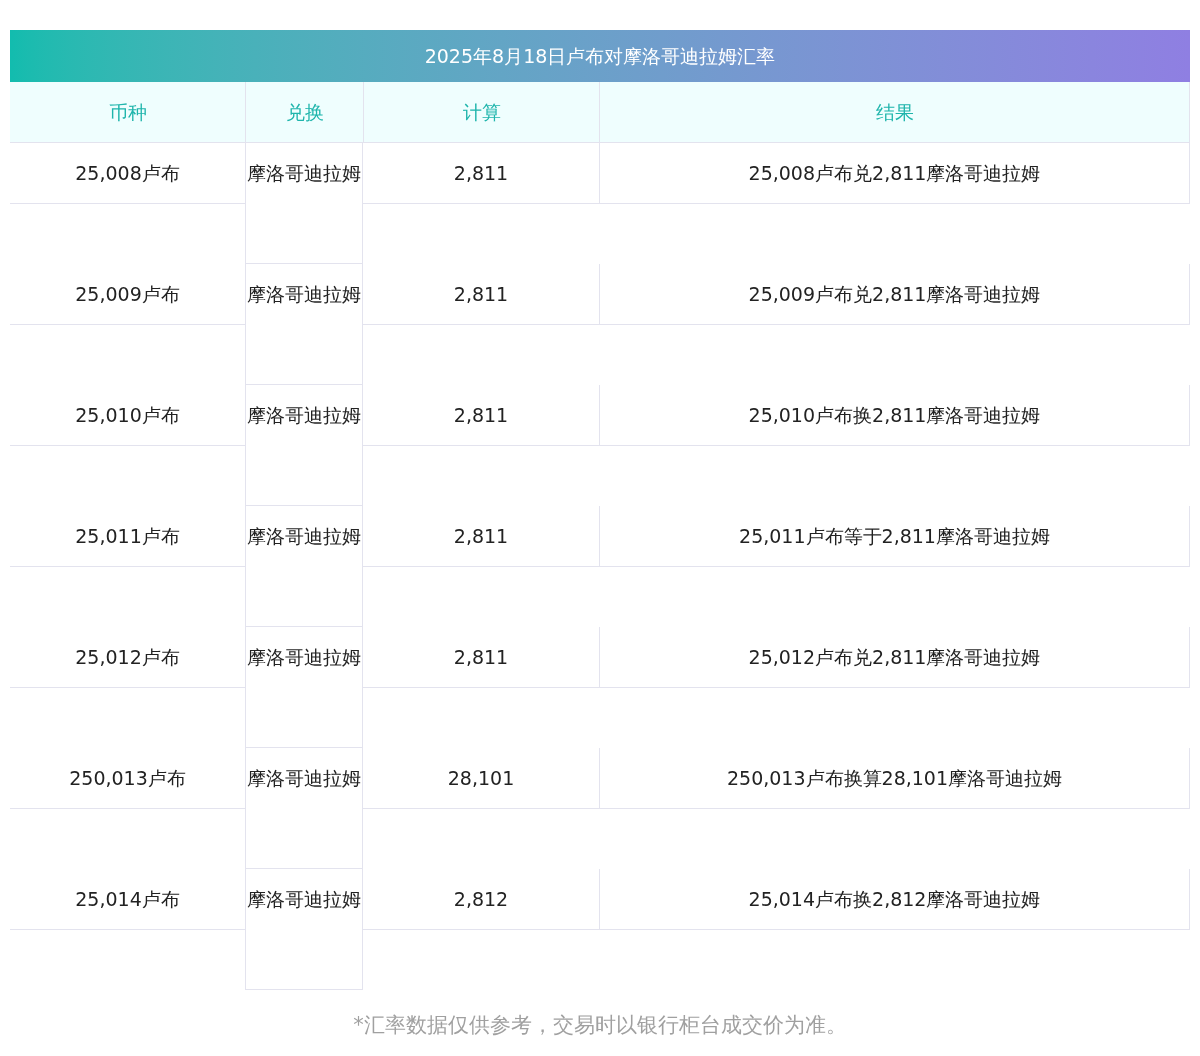 The width and height of the screenshot is (1200, 1056). What do you see at coordinates (894, 294) in the screenshot?
I see `table-cell: 25,009卢布兑2,811摩洛哥迪拉姆` at bounding box center [894, 294].